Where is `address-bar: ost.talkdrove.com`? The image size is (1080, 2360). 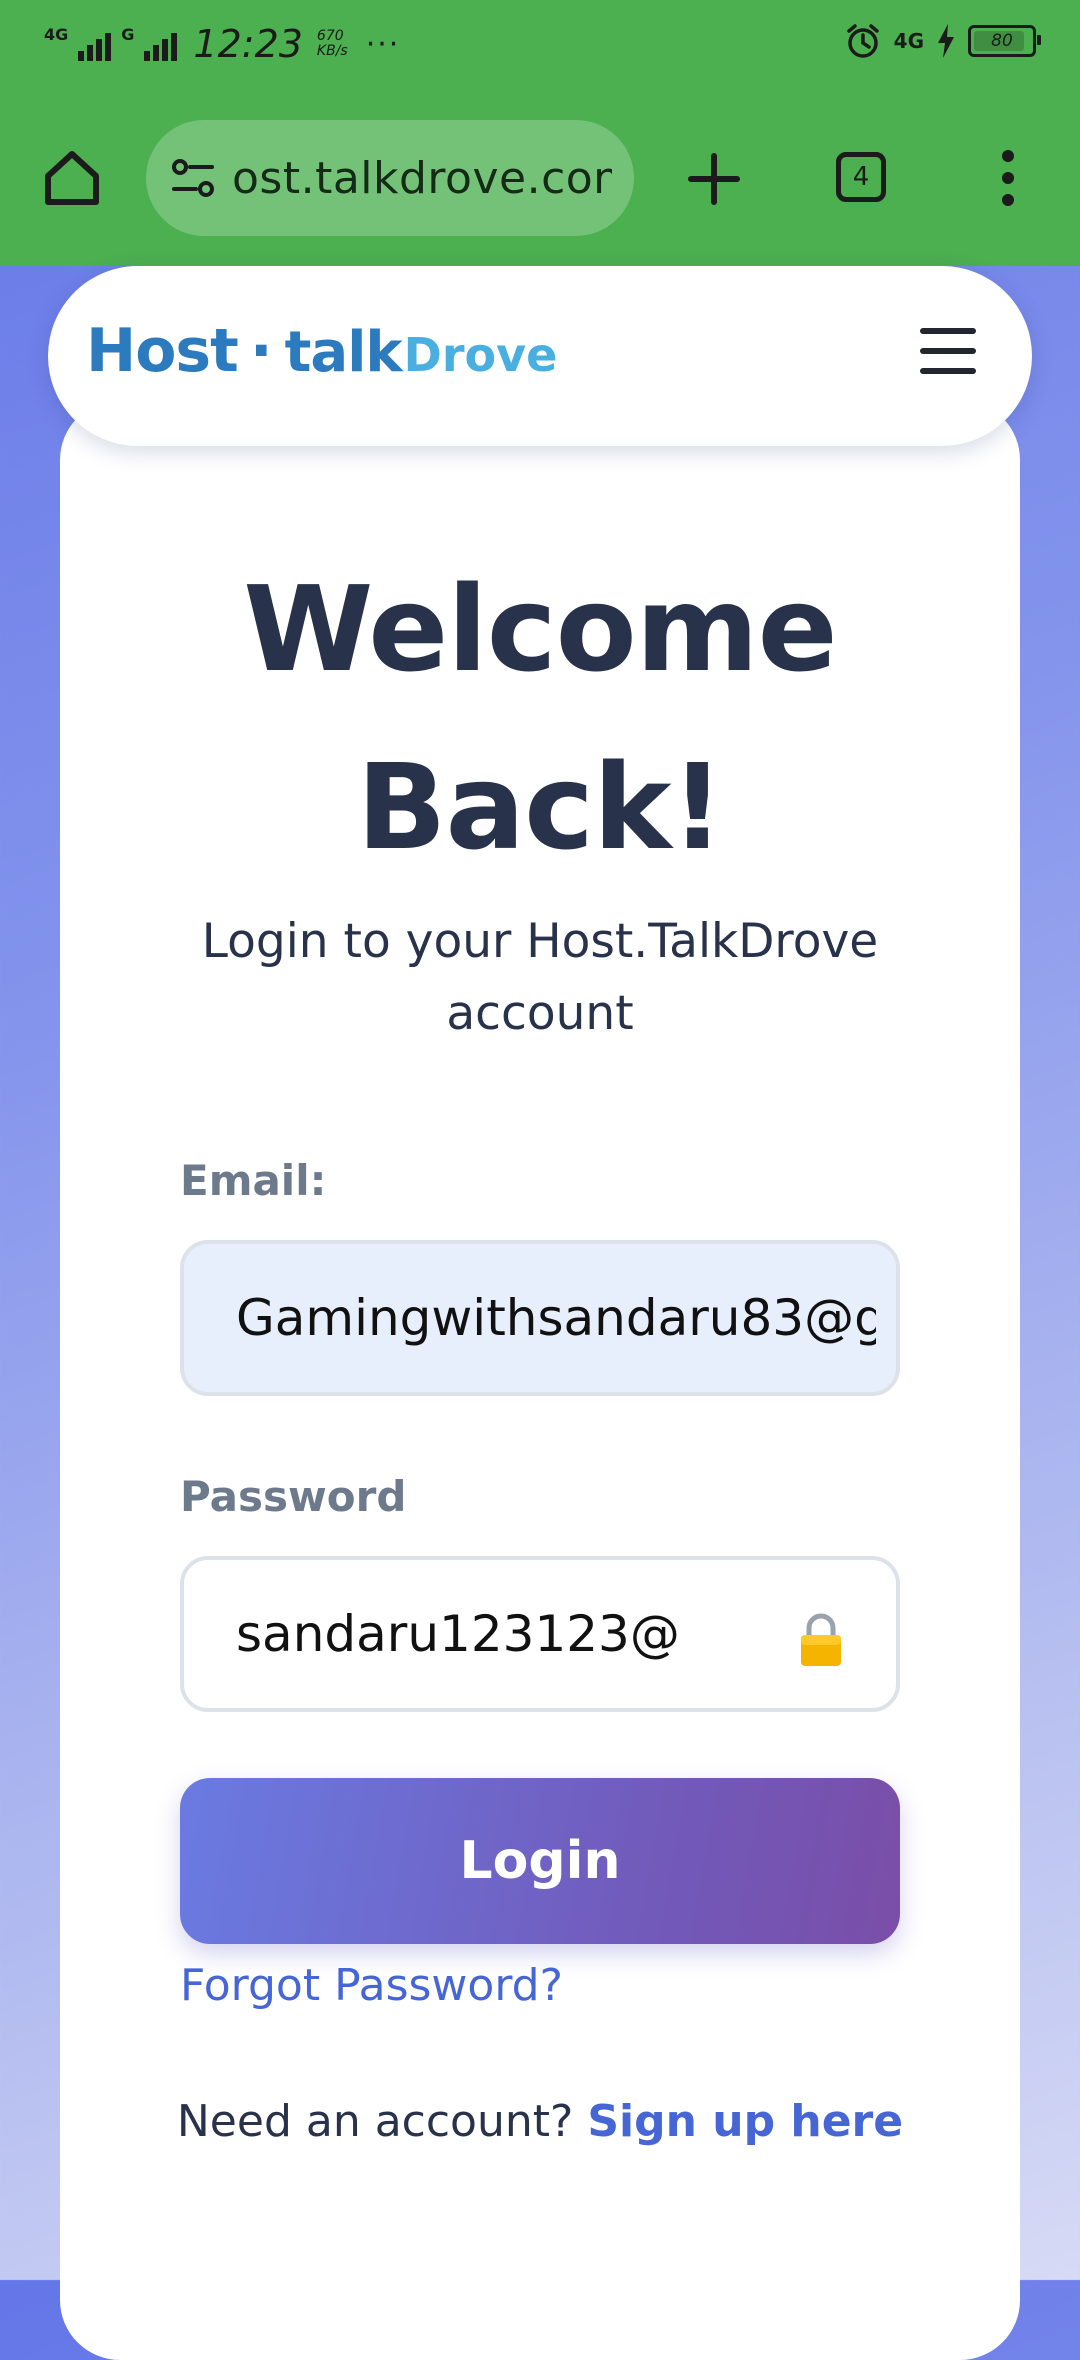
address-bar: ost.talkdrove.com is located at coordinates (390, 178).